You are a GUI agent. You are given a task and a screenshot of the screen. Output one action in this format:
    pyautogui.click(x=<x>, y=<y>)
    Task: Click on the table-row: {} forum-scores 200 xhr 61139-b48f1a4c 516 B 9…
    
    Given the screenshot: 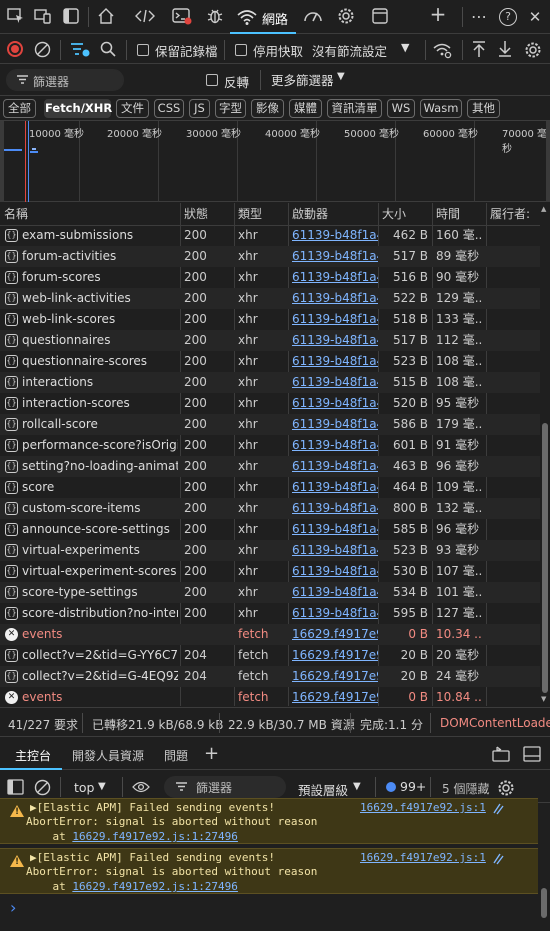 What is the action you would take?
    pyautogui.click(x=270, y=277)
    